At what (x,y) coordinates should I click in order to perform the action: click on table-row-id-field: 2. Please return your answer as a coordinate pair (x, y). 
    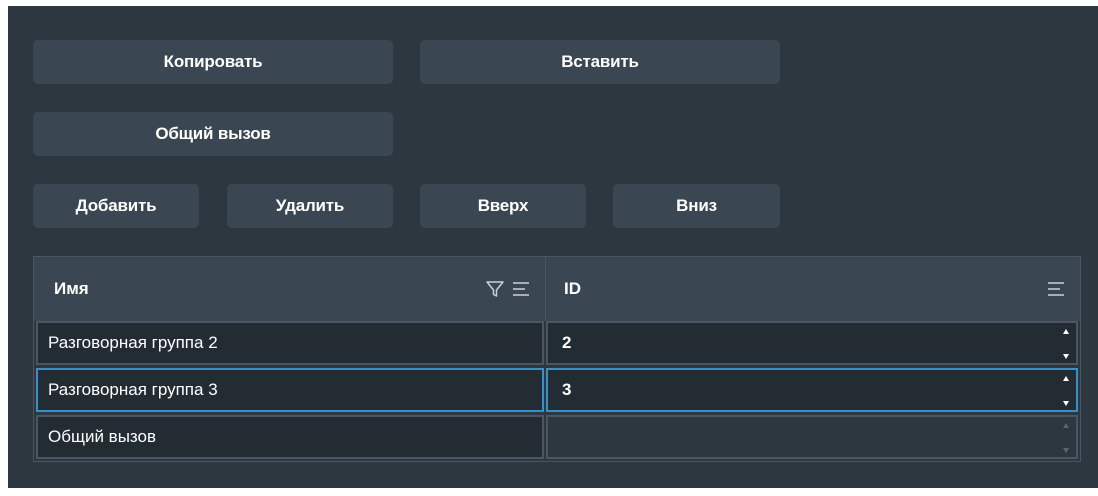
    Looking at the image, I should click on (812, 343).